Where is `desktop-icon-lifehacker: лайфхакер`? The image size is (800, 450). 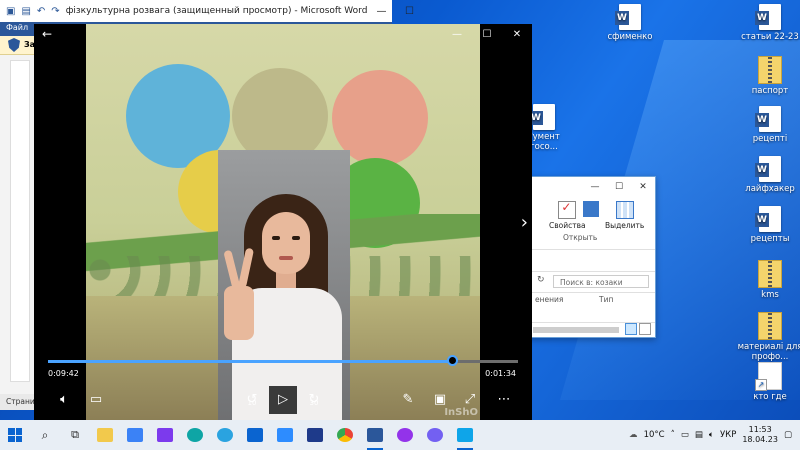
desktop-icon-lifehacker: лайфхакер is located at coordinates (767, 175).